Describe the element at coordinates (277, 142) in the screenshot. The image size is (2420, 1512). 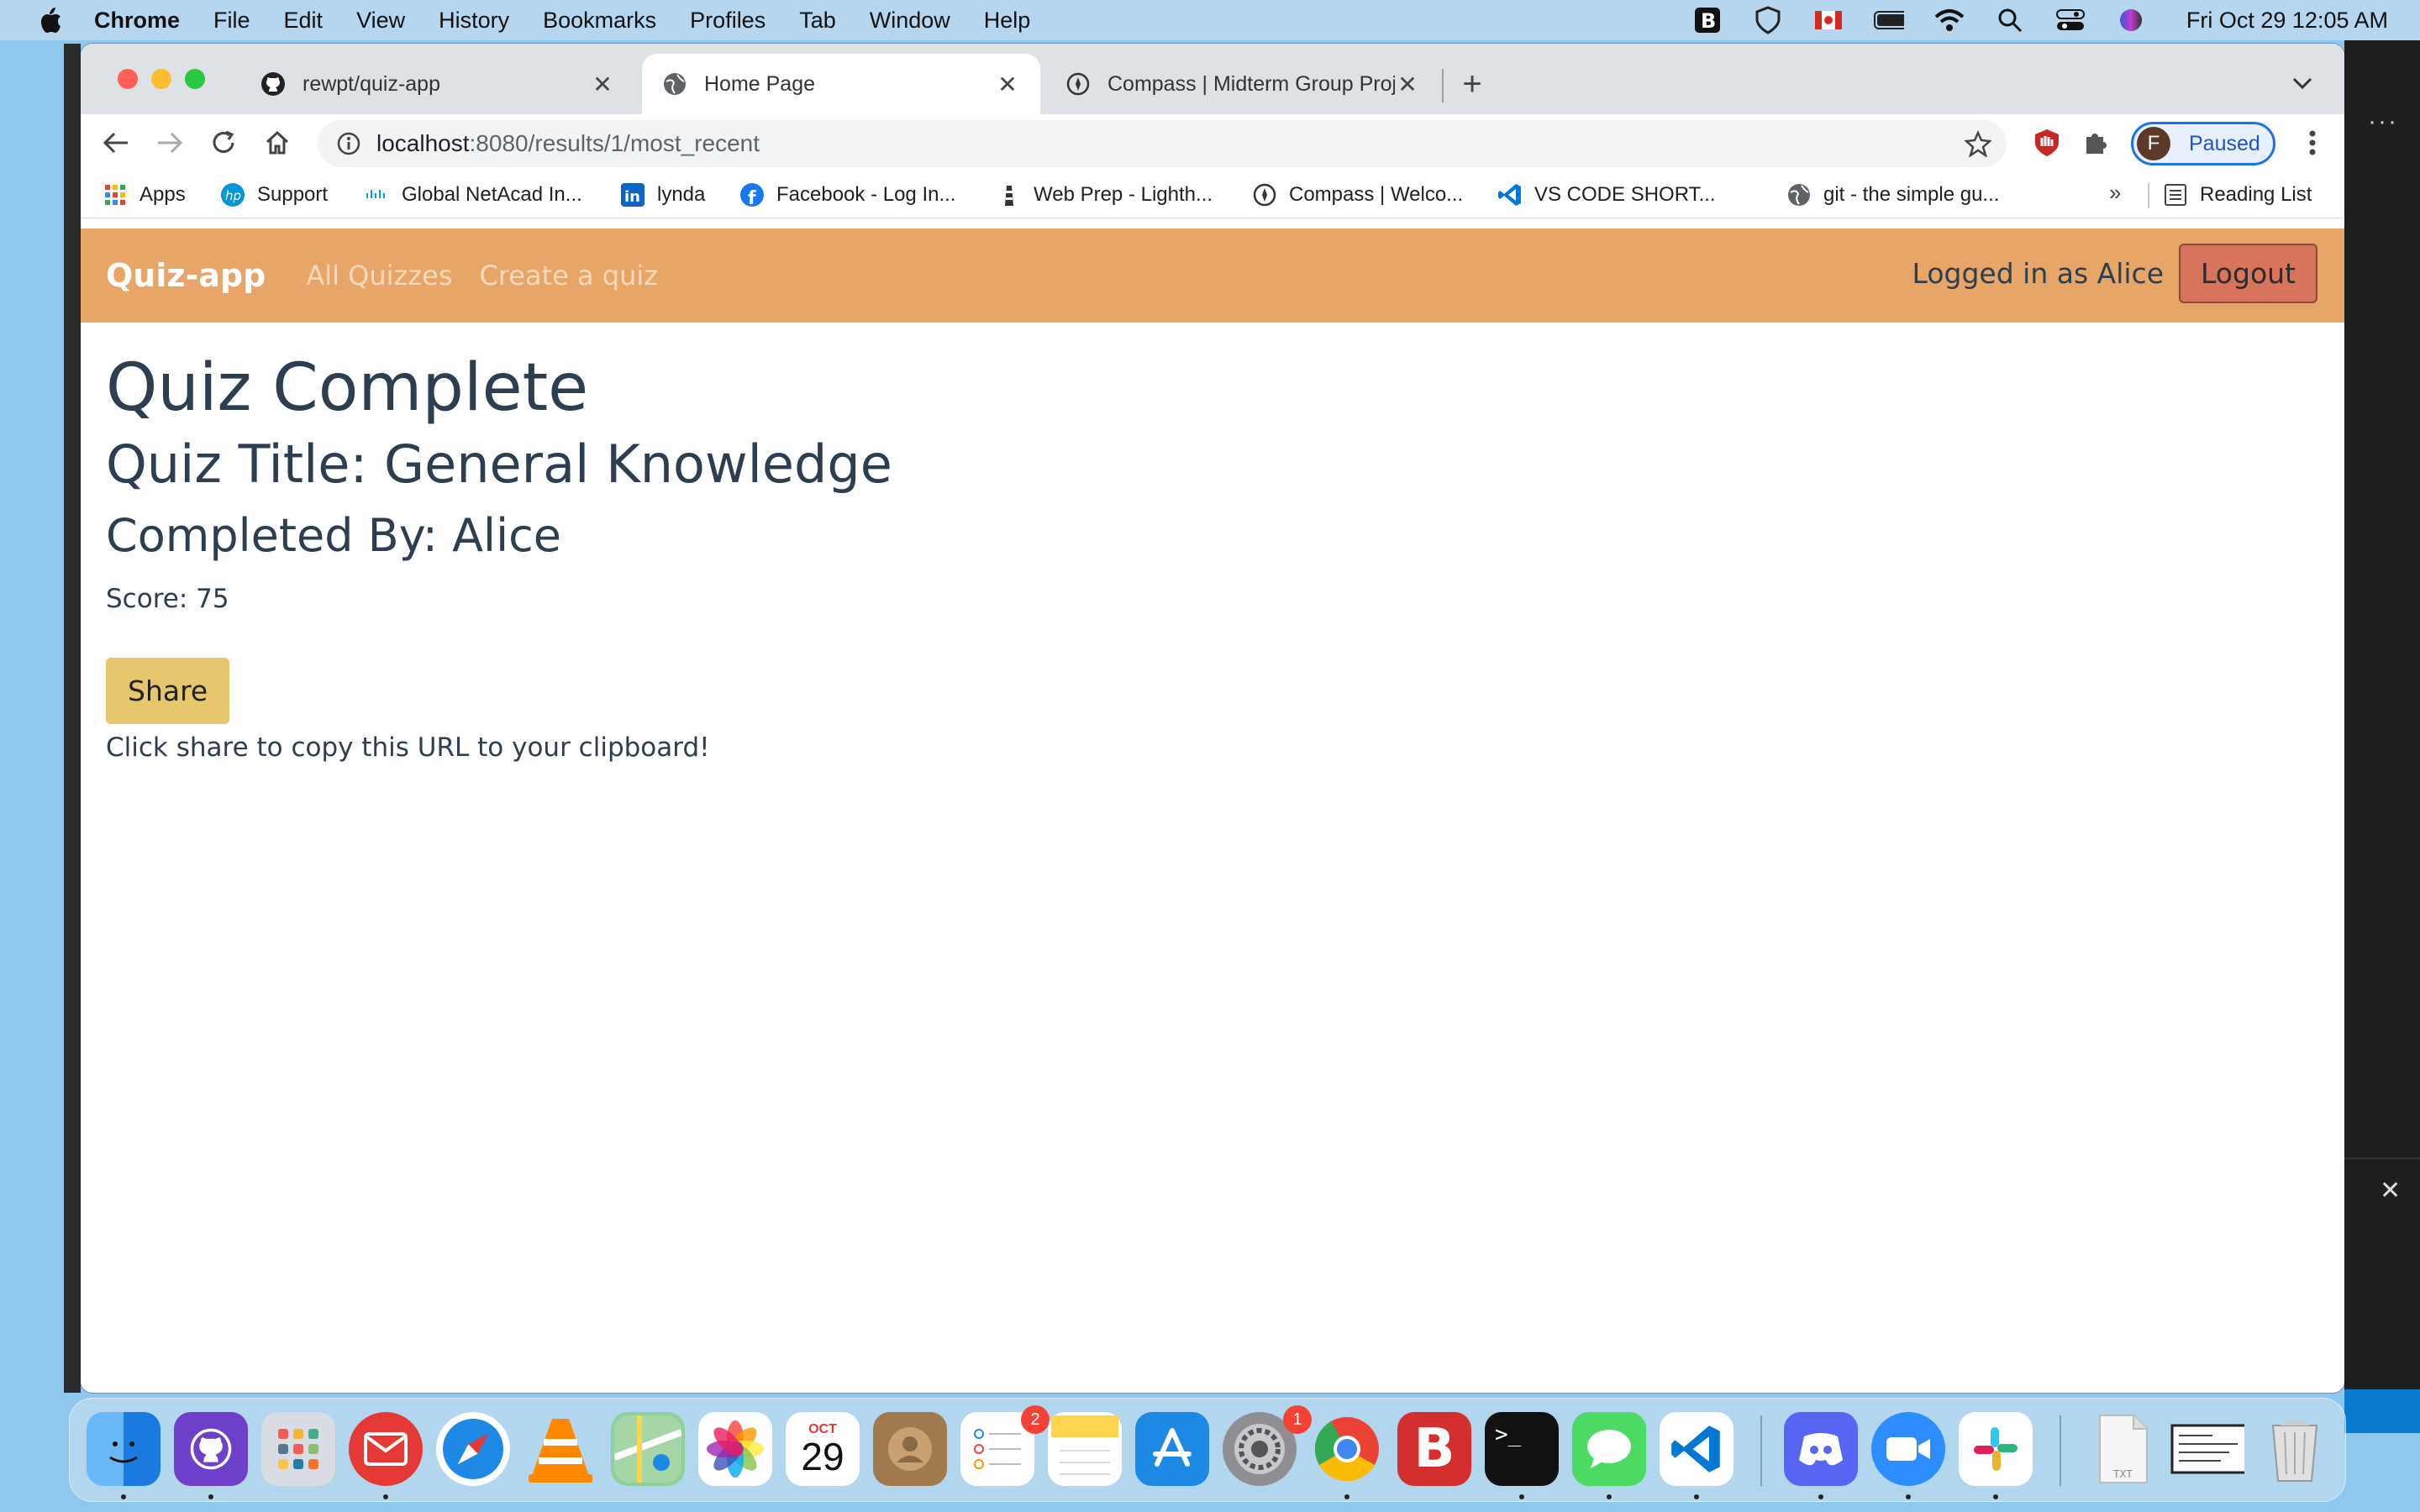
I see `home-icon` at that location.